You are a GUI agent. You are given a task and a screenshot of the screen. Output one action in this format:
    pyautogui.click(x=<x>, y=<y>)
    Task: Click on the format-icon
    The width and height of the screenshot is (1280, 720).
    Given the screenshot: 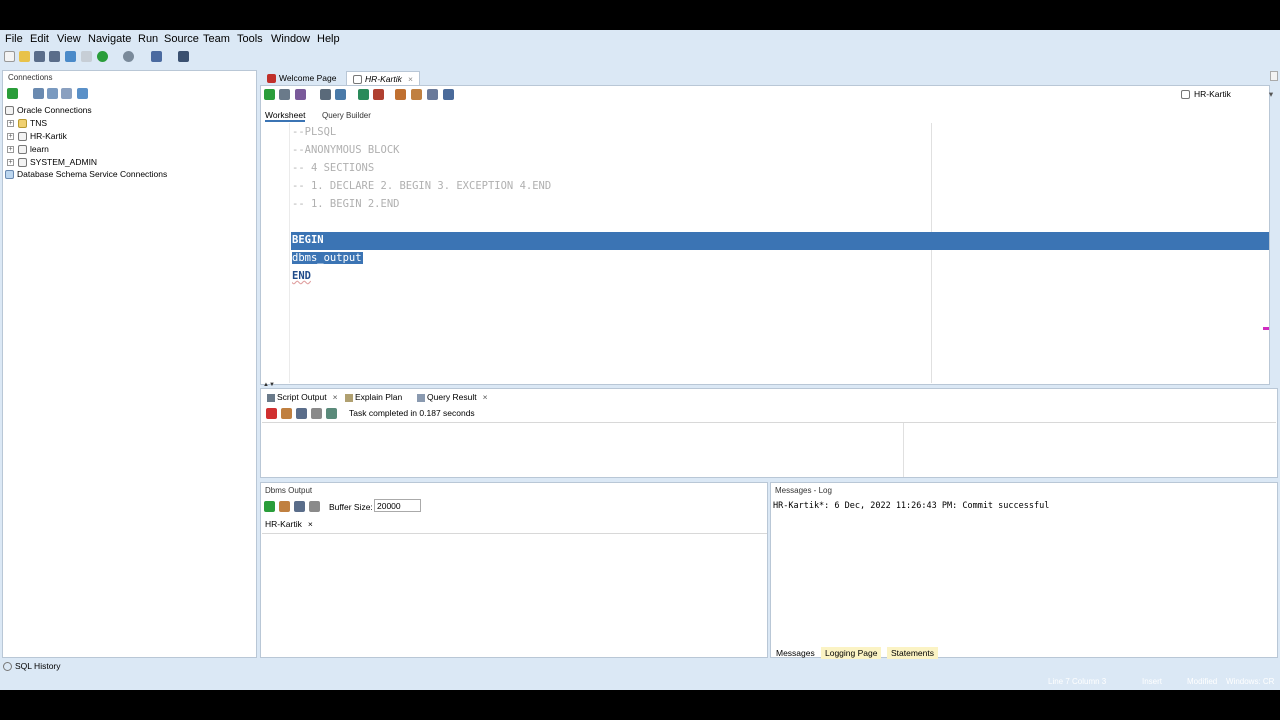 What is the action you would take?
    pyautogui.click(x=448, y=94)
    